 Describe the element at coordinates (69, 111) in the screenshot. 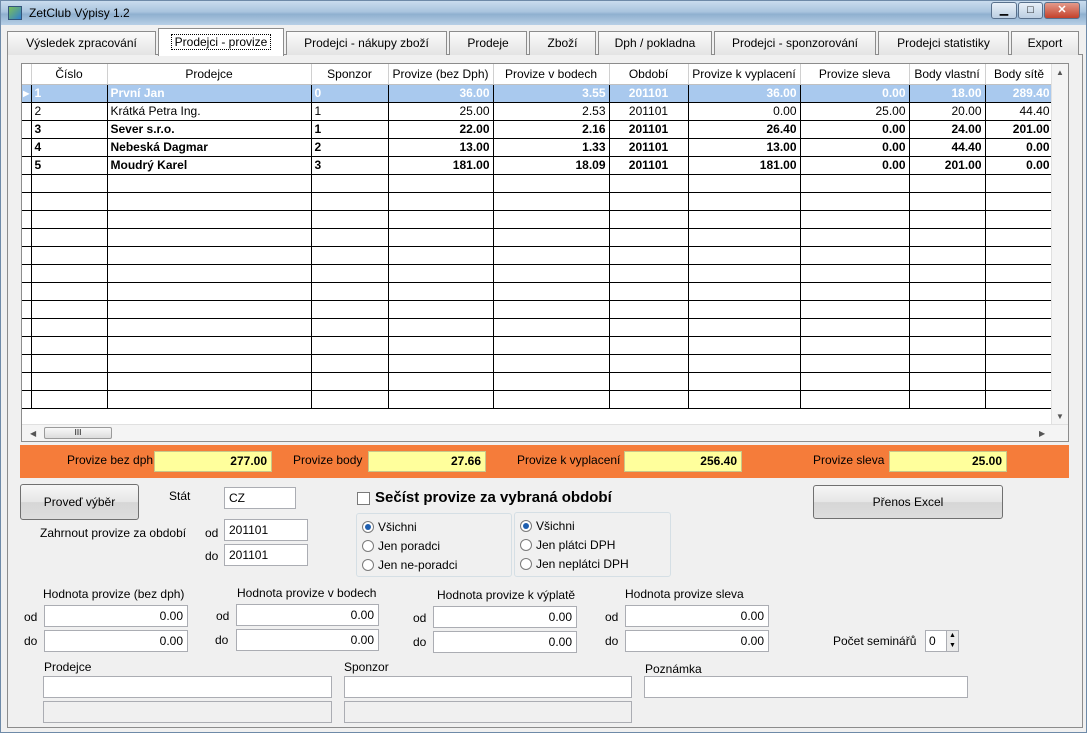

I see `table-cell: 2` at that location.